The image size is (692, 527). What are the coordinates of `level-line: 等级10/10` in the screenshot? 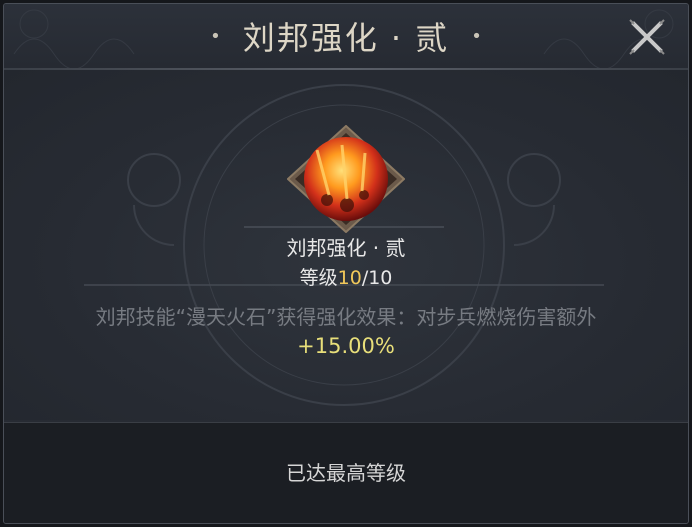 It's located at (346, 276).